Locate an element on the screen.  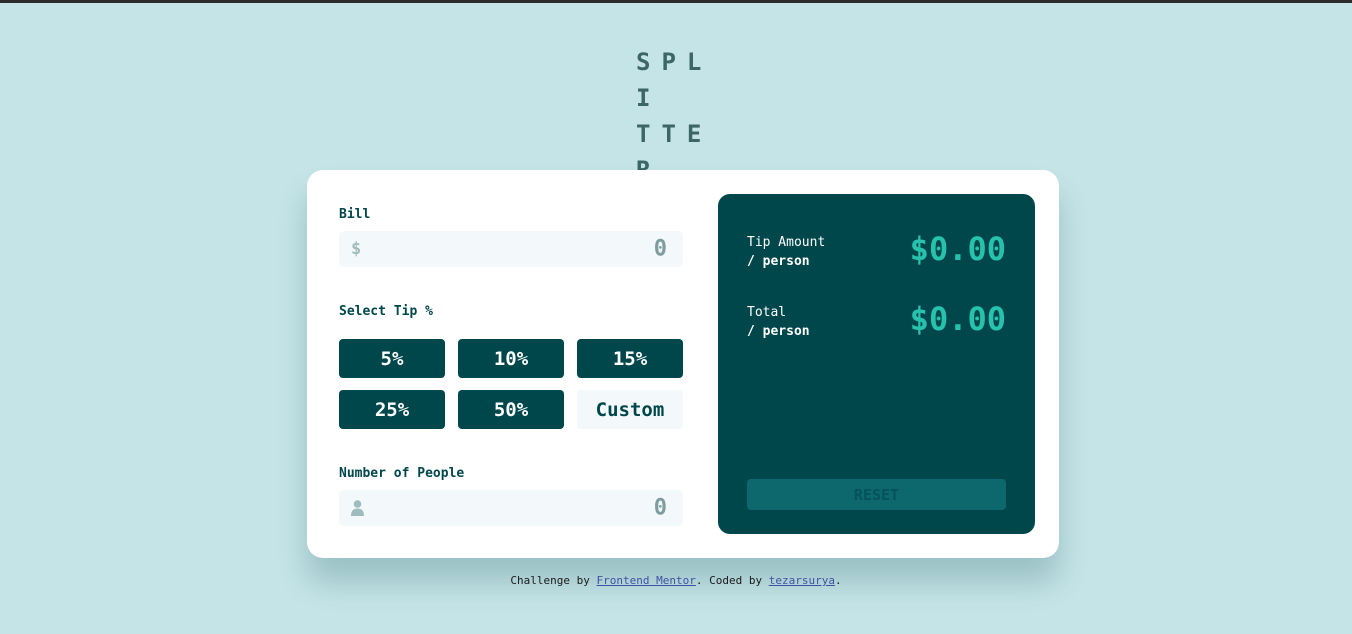
tip-25-button: 25% is located at coordinates (392, 409).